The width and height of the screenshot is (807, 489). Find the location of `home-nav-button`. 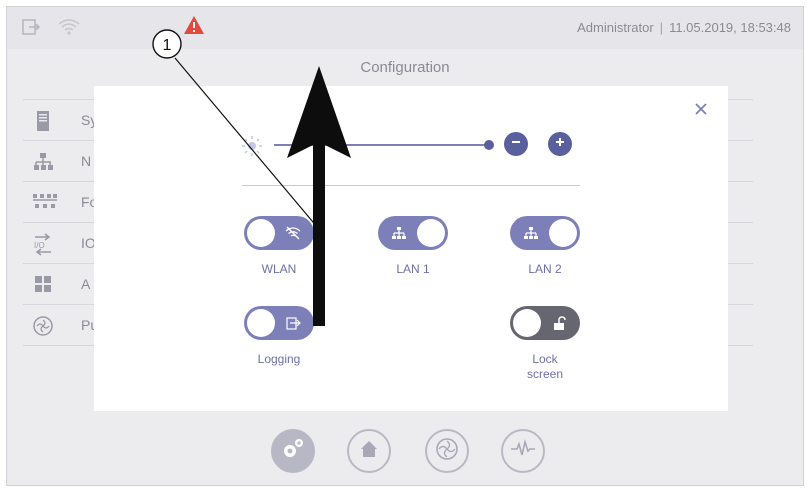

home-nav-button is located at coordinates (369, 451).